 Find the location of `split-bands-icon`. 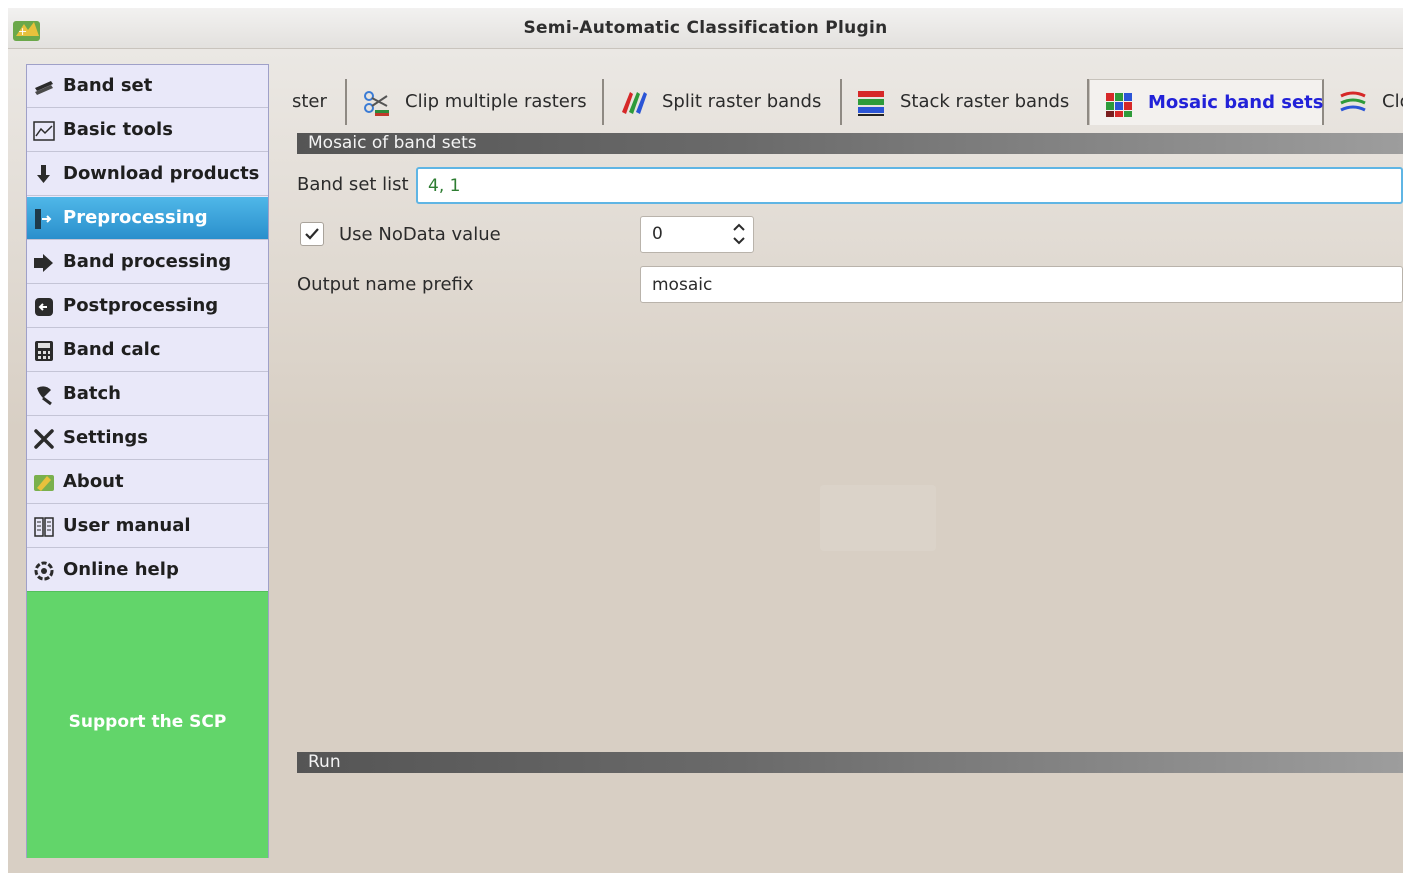

split-bands-icon is located at coordinates (634, 103).